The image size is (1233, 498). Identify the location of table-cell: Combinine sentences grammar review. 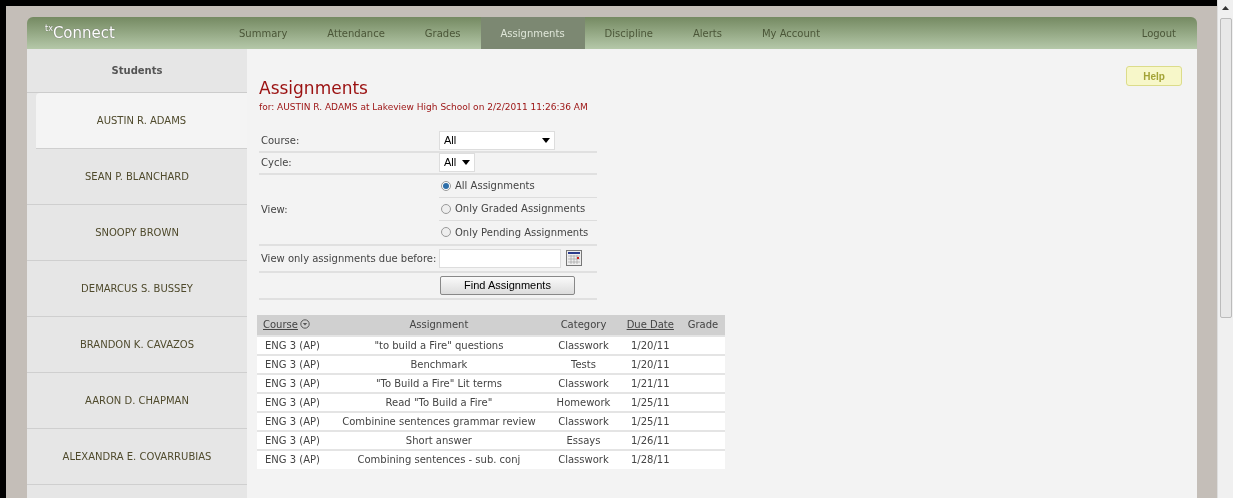
(439, 421).